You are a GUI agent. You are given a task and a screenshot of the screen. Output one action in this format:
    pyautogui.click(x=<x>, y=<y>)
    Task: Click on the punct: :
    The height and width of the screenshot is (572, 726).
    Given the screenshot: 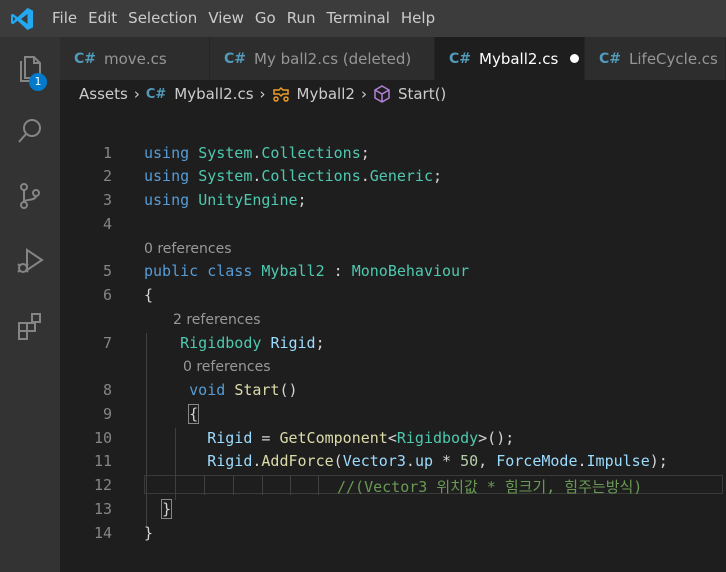 What is the action you would take?
    pyautogui.click(x=338, y=271)
    